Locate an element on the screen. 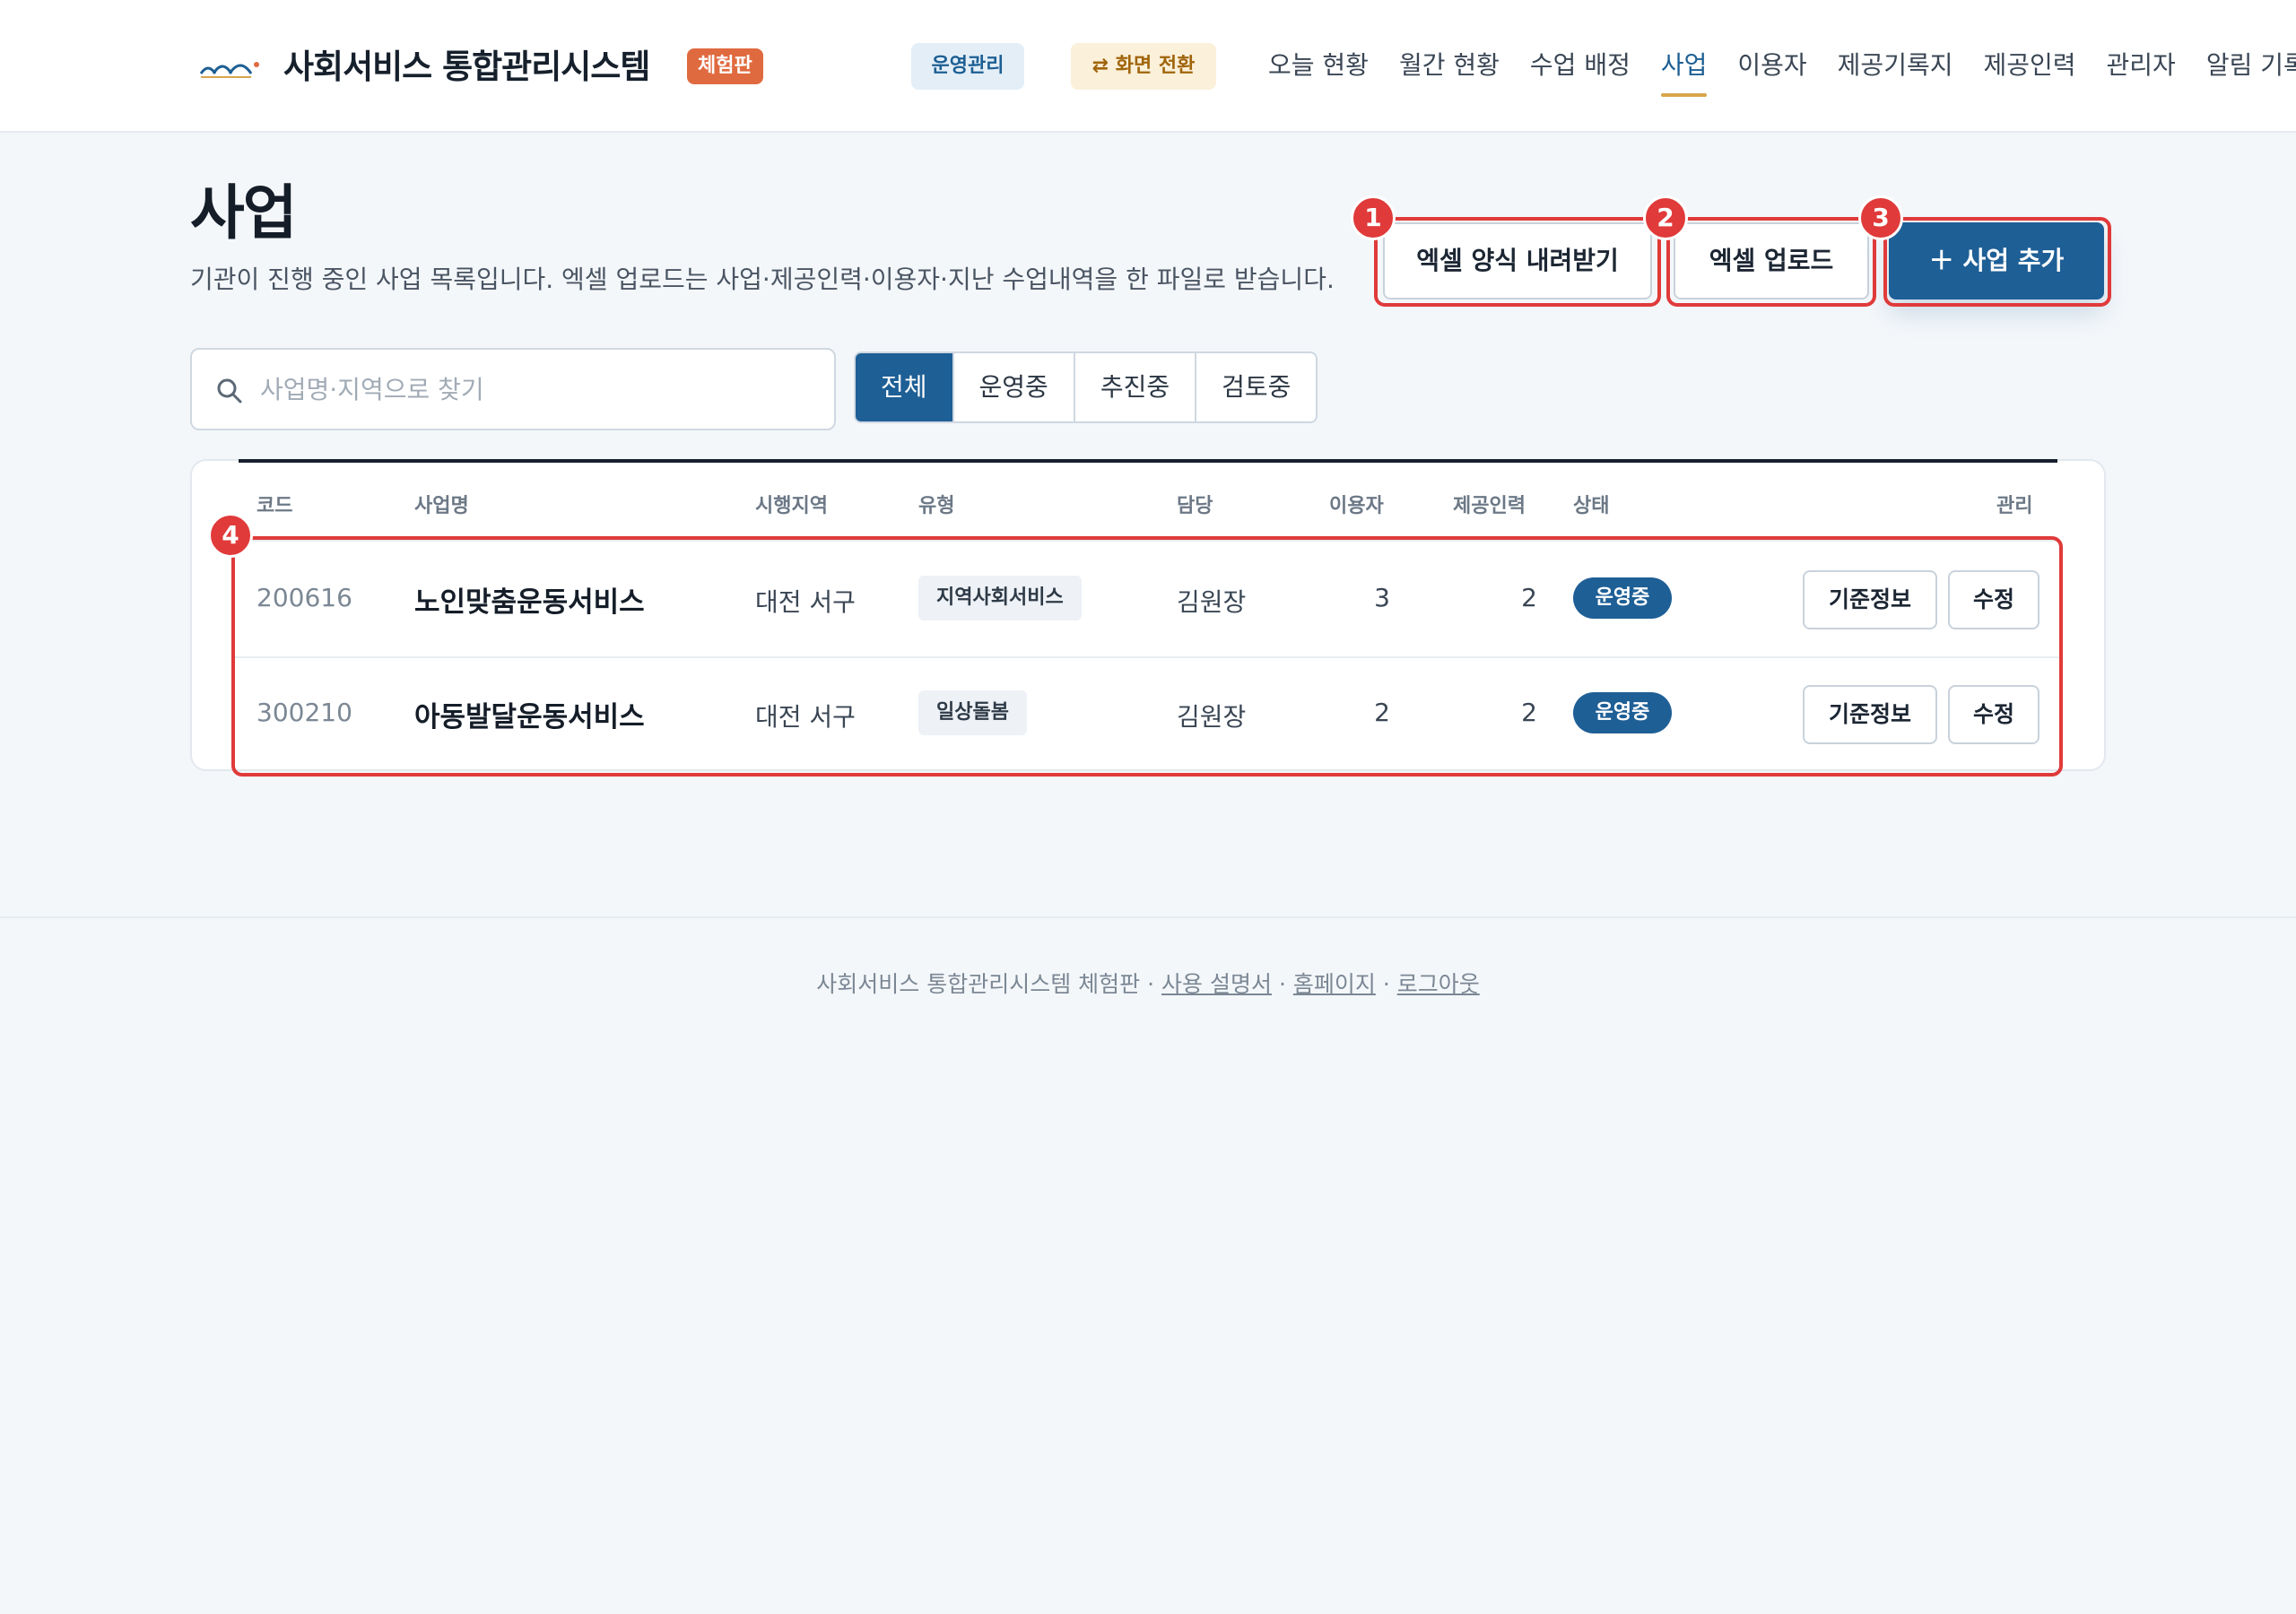 Image resolution: width=2296 pixels, height=1614 pixels. screen-switch-button: ⇄ 화면 전환 is located at coordinates (1143, 66).